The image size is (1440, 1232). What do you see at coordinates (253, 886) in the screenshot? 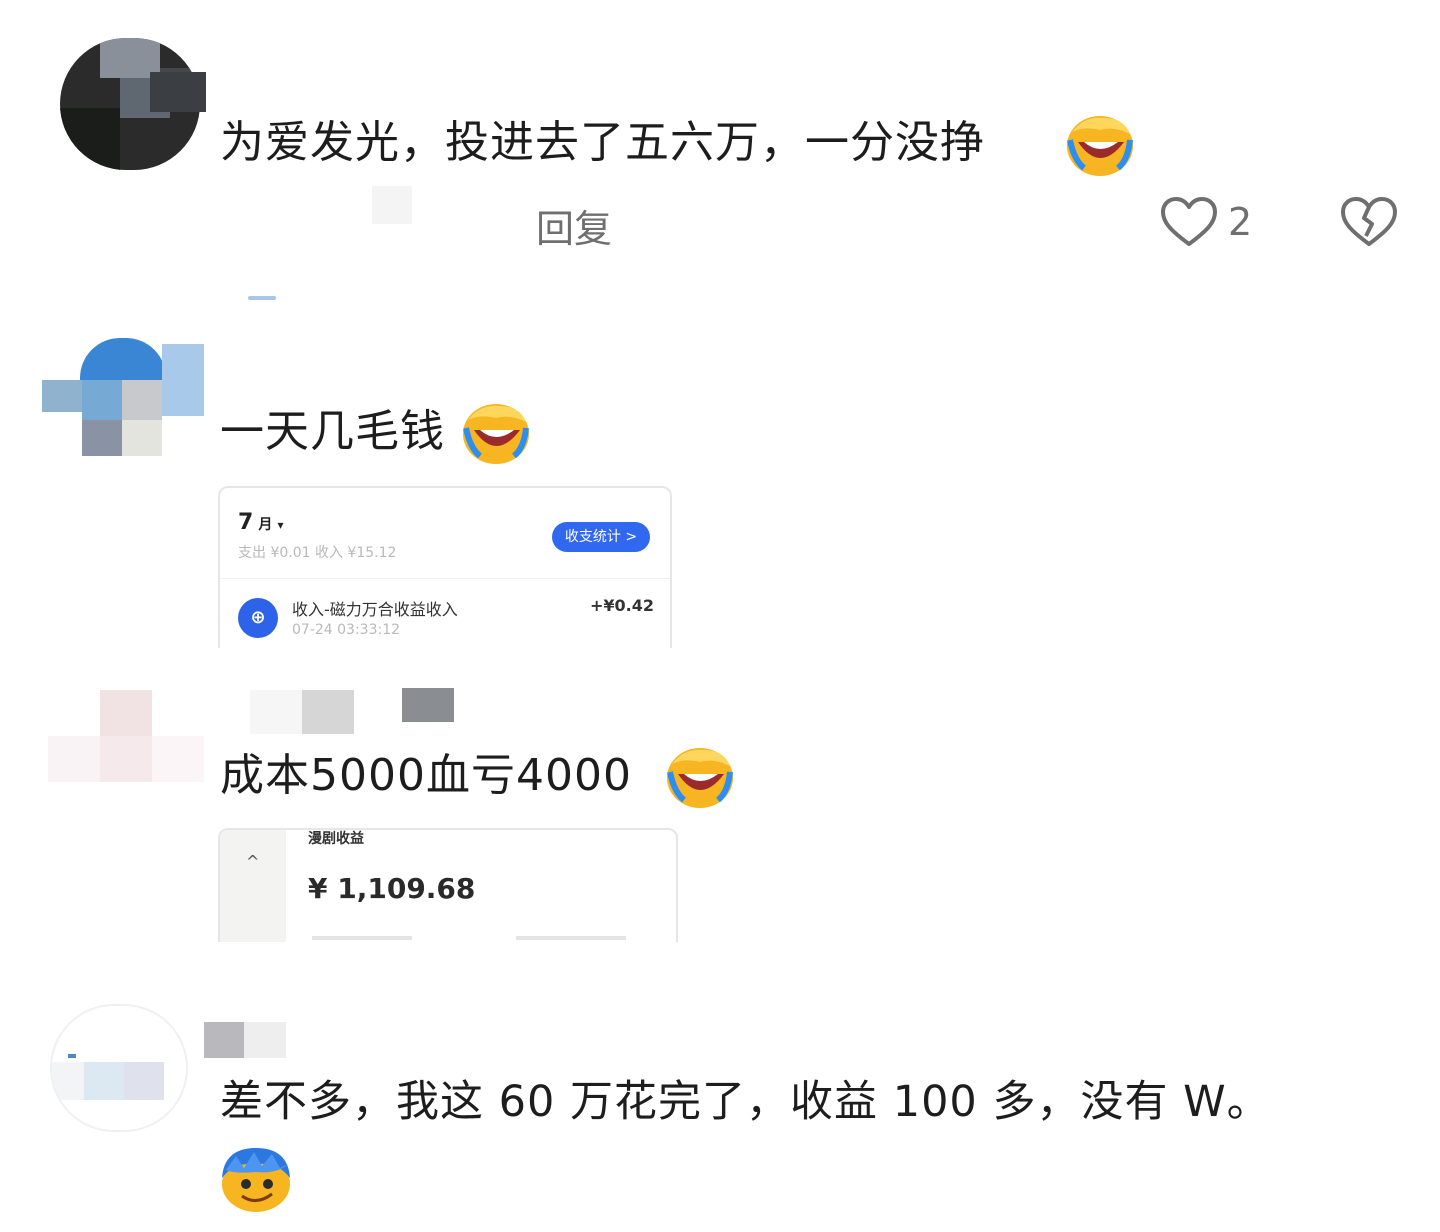
I see `side-panel` at bounding box center [253, 886].